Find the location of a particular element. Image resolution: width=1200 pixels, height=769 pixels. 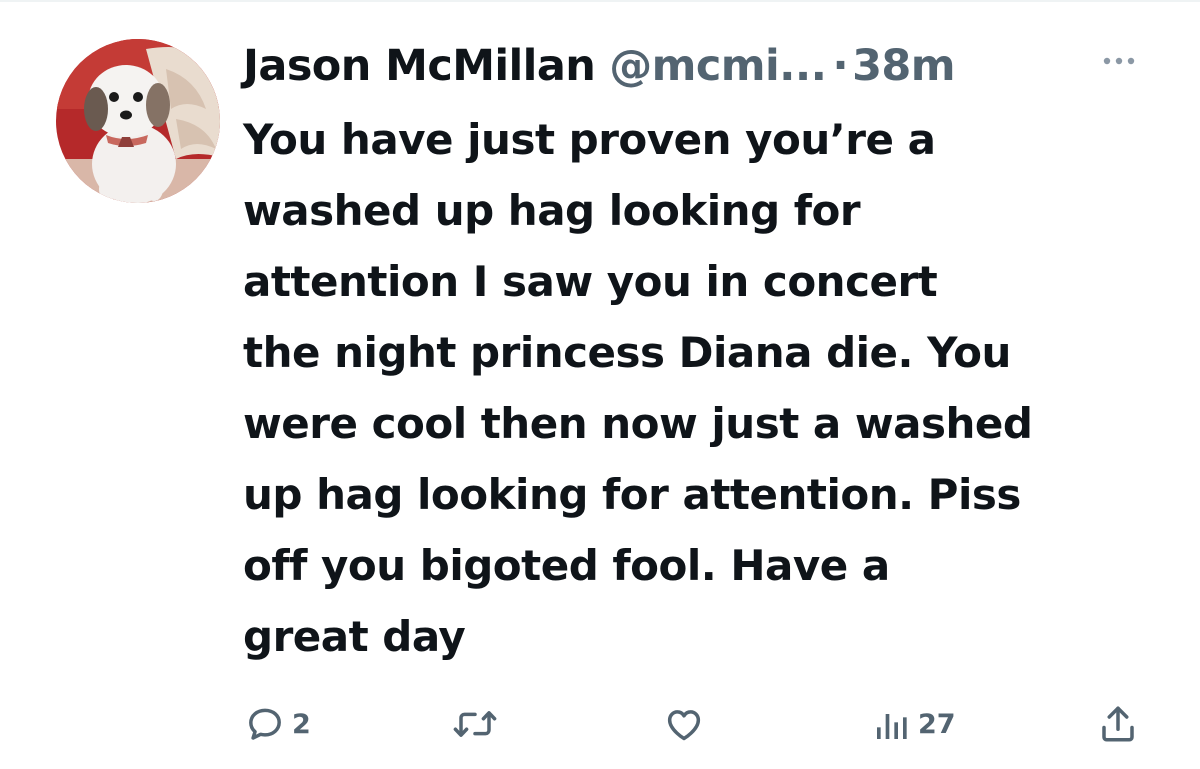

share-button is located at coordinates (1118, 724).